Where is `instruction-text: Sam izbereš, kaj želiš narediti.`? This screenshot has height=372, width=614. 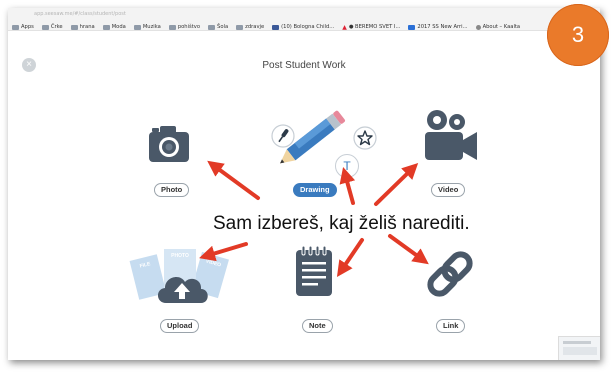
instruction-text: Sam izbereš, kaj želiš narediti. is located at coordinates (341, 223).